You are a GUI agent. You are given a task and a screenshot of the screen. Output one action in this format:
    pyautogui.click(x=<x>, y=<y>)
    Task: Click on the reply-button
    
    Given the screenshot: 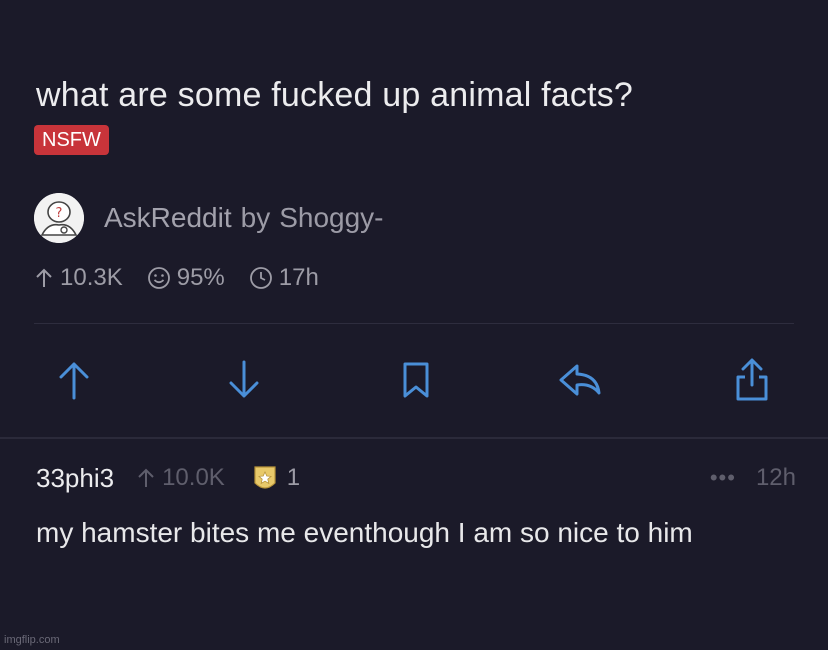 What is the action you would take?
    pyautogui.click(x=580, y=380)
    